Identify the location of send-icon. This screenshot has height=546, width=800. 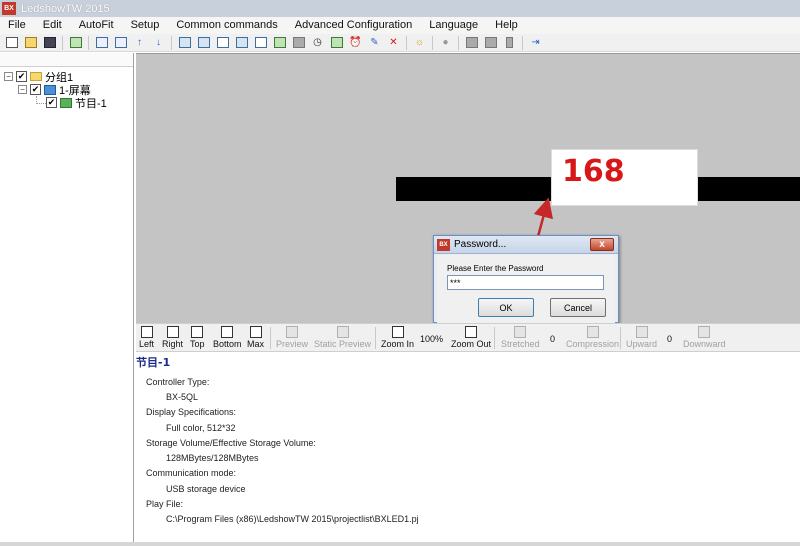
(471, 42).